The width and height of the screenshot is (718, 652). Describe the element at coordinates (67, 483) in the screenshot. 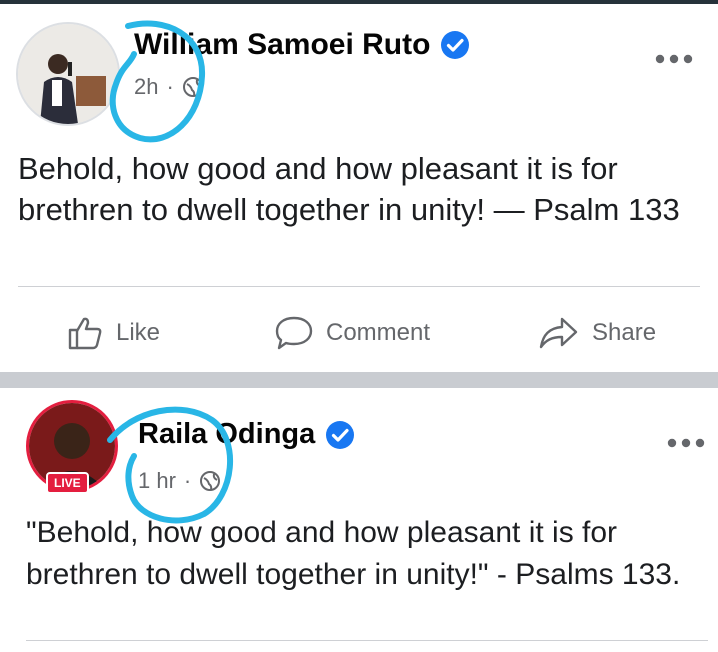

I see `live-badge: LIVE` at that location.